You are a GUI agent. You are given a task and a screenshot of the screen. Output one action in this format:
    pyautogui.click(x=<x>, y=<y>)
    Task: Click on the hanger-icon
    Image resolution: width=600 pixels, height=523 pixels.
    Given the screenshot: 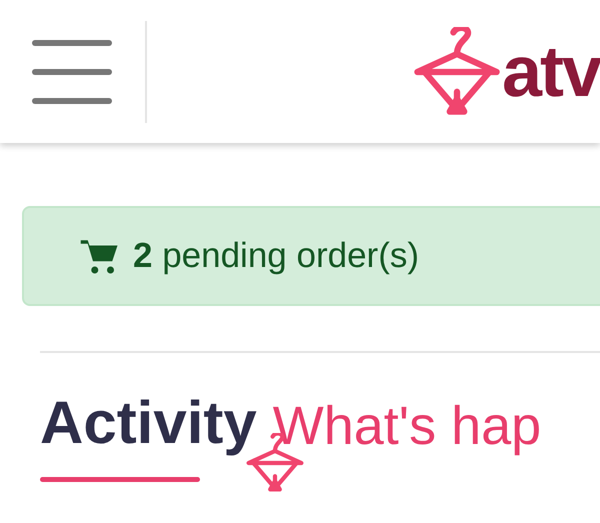 What is the action you would take?
    pyautogui.click(x=457, y=71)
    